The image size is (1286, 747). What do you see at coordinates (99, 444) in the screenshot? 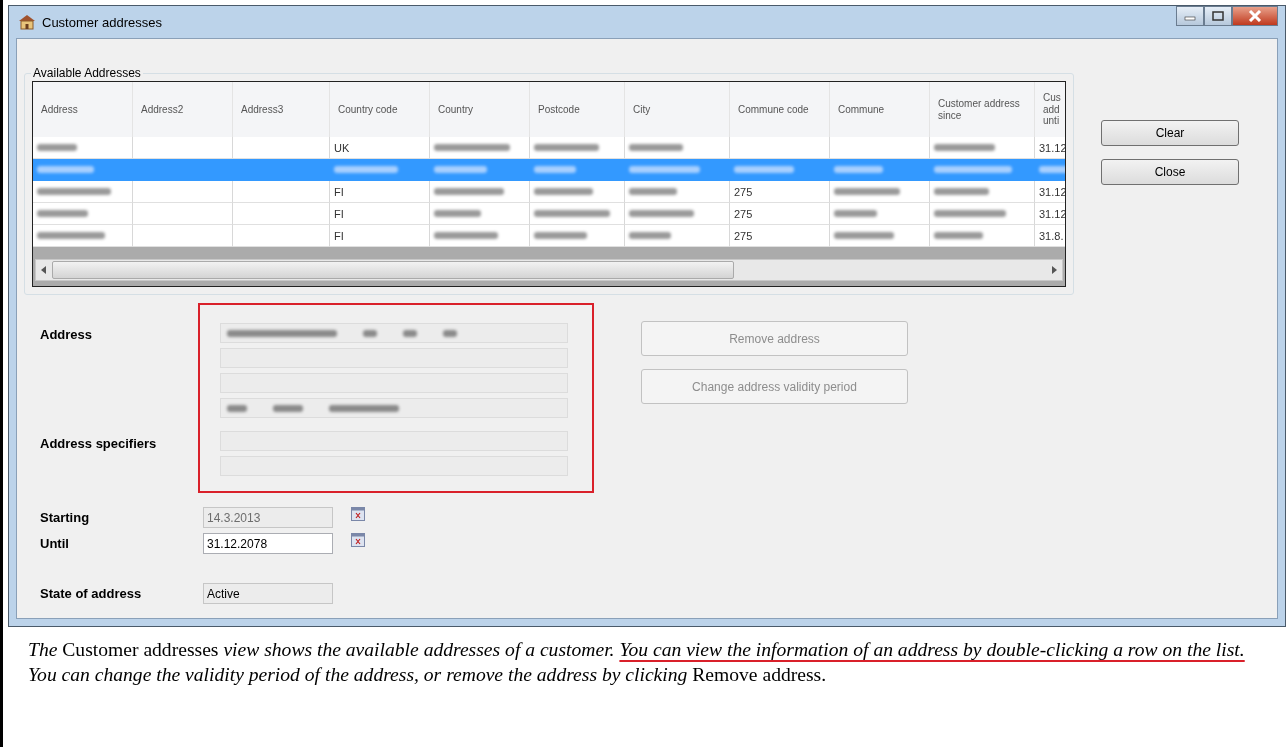
I see `field-label: Address specifiers` at bounding box center [99, 444].